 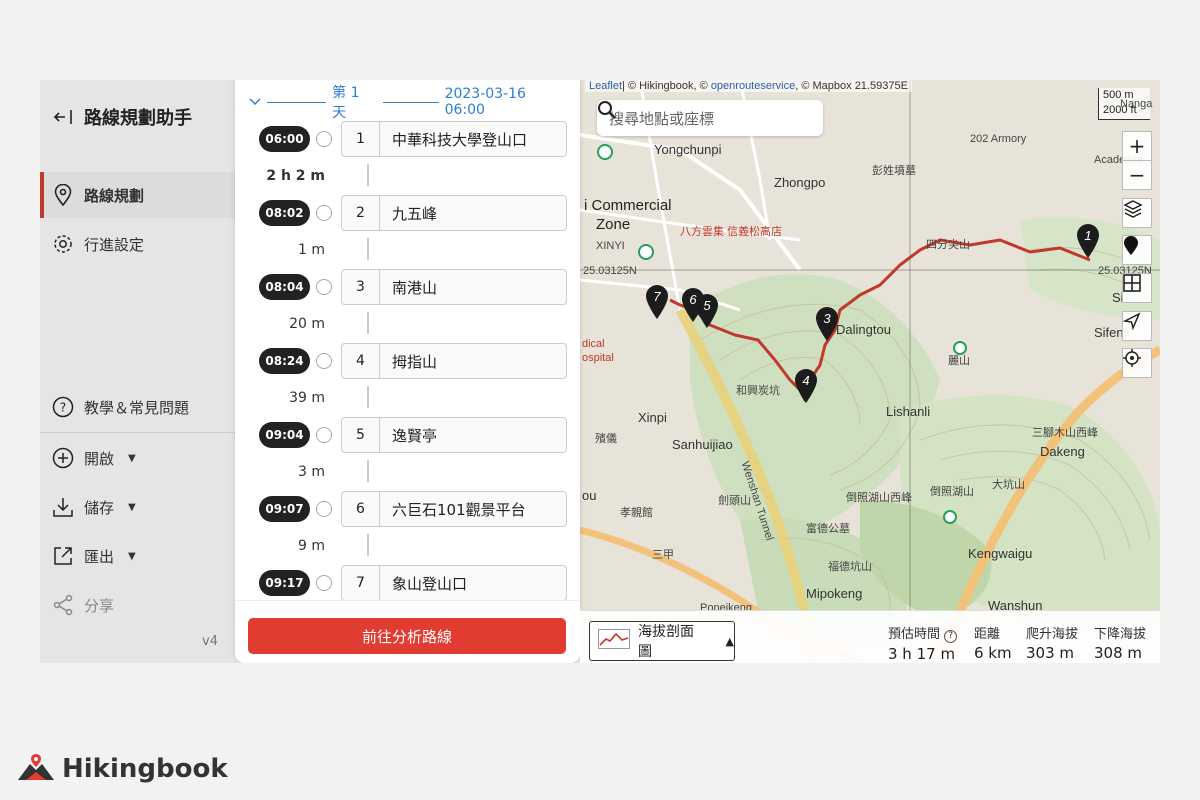 What do you see at coordinates (63, 195) in the screenshot?
I see `location-pin-icon` at bounding box center [63, 195].